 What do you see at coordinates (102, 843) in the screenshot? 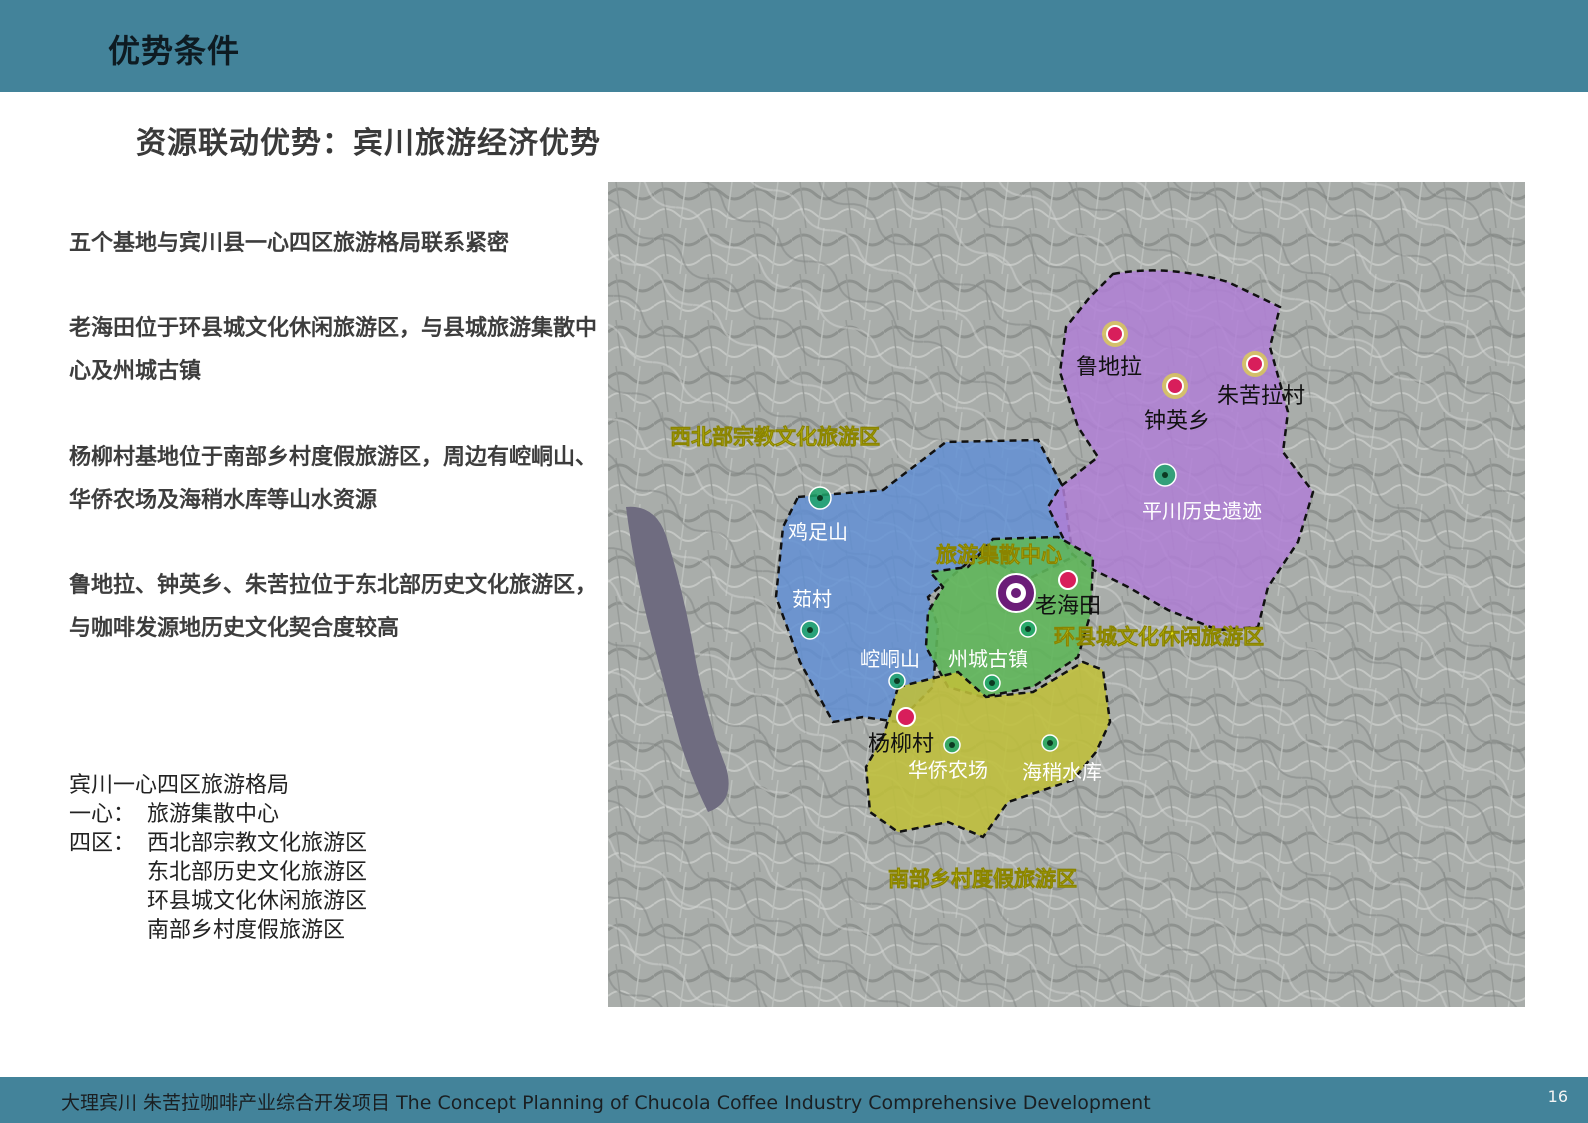
I see `legend-zones-label: 四区：` at bounding box center [102, 843].